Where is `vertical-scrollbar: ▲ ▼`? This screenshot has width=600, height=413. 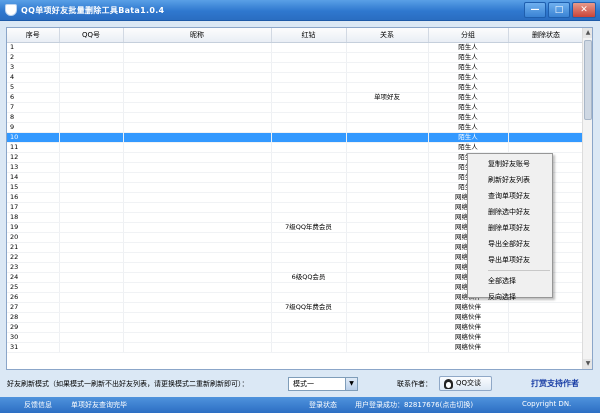 vertical-scrollbar: ▲ ▼ is located at coordinates (587, 198).